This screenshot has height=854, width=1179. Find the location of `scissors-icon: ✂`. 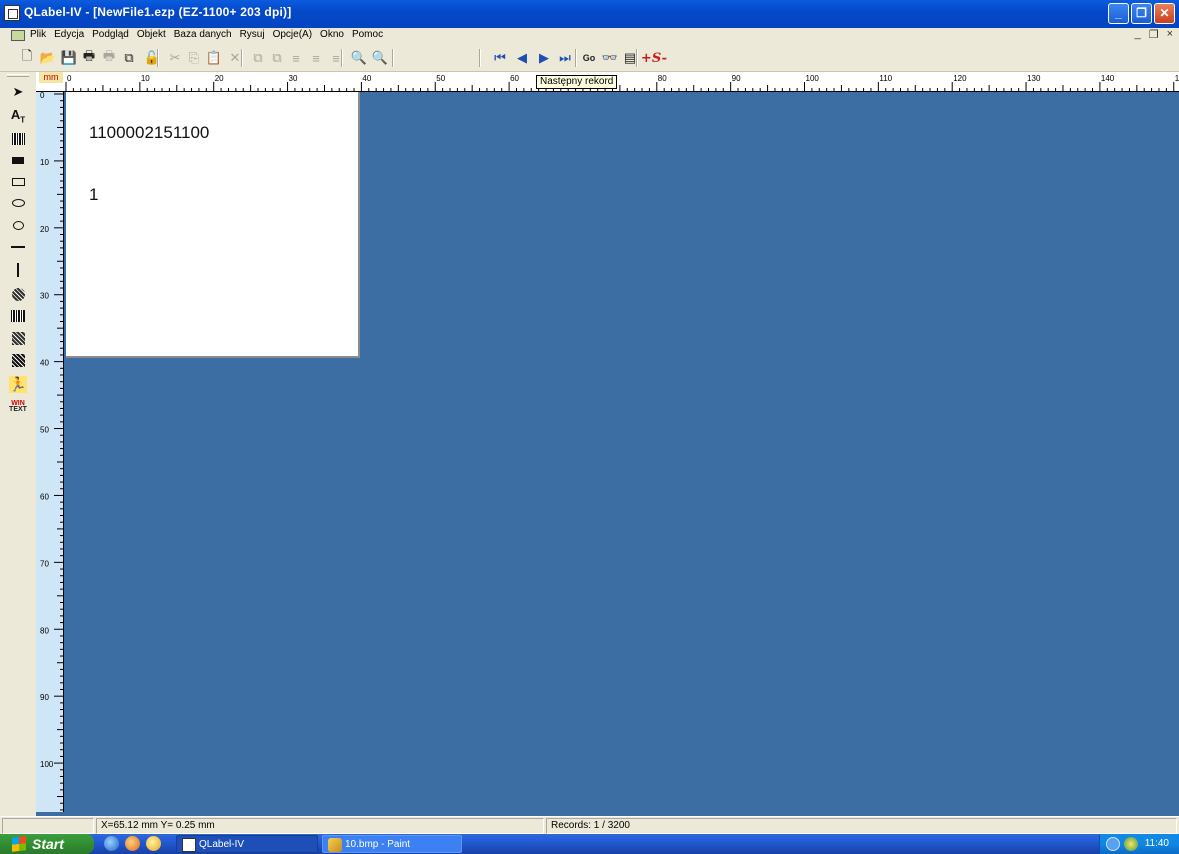

scissors-icon: ✂ is located at coordinates (175, 57).